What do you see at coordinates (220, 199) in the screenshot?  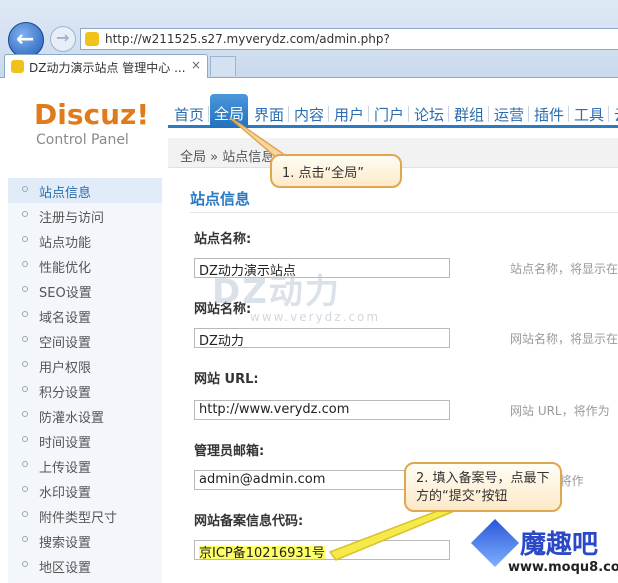 I see `section-title: 站点信息` at bounding box center [220, 199].